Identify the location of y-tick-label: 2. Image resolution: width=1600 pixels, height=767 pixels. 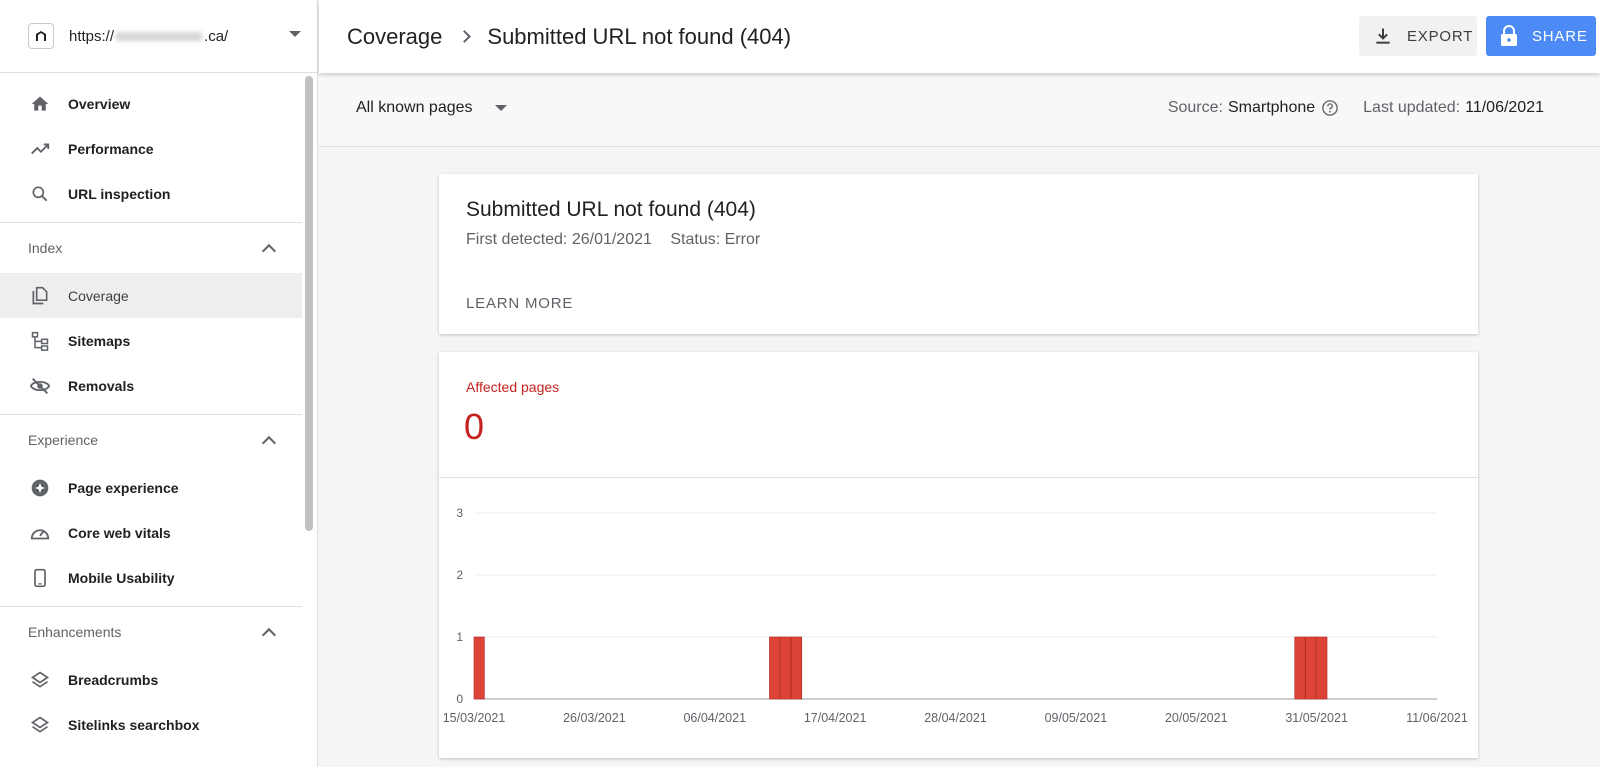
(459, 575).